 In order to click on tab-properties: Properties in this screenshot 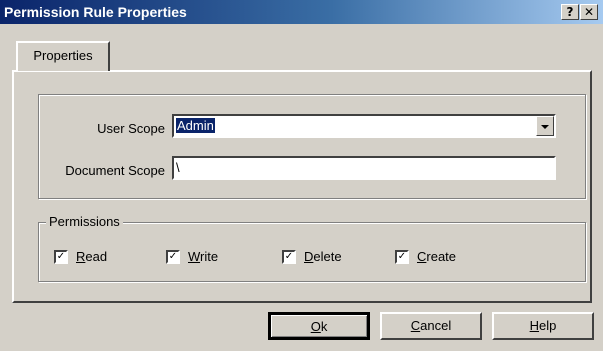, I will do `click(63, 56)`.